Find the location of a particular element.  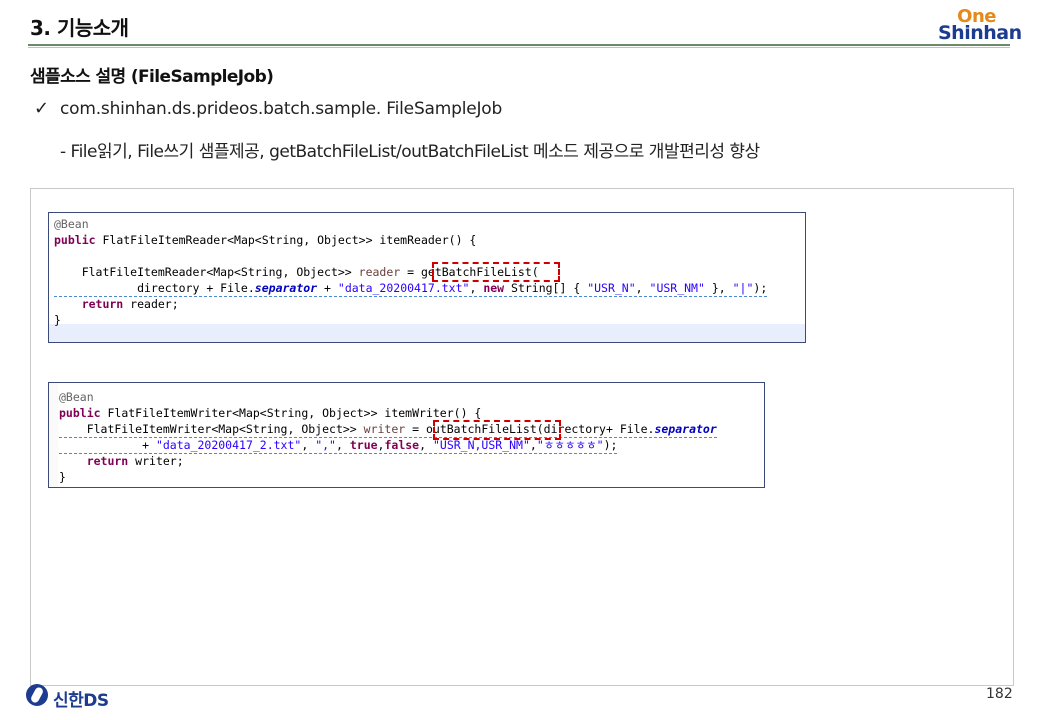

current-line-highlight is located at coordinates (427, 333).